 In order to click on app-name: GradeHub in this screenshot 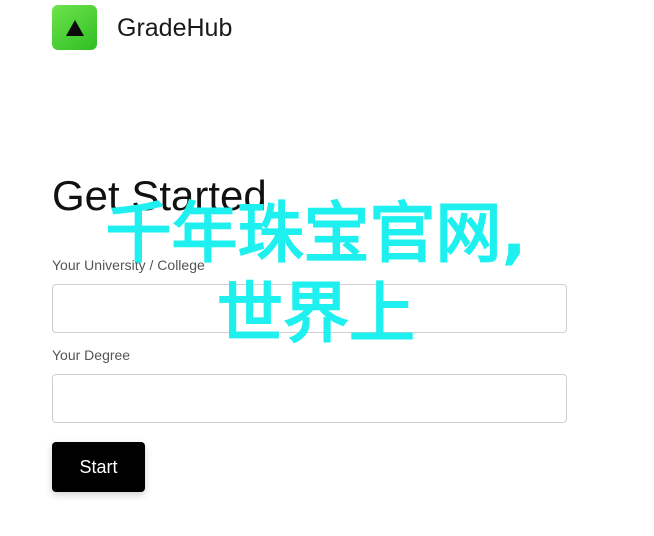, I will do `click(175, 28)`.